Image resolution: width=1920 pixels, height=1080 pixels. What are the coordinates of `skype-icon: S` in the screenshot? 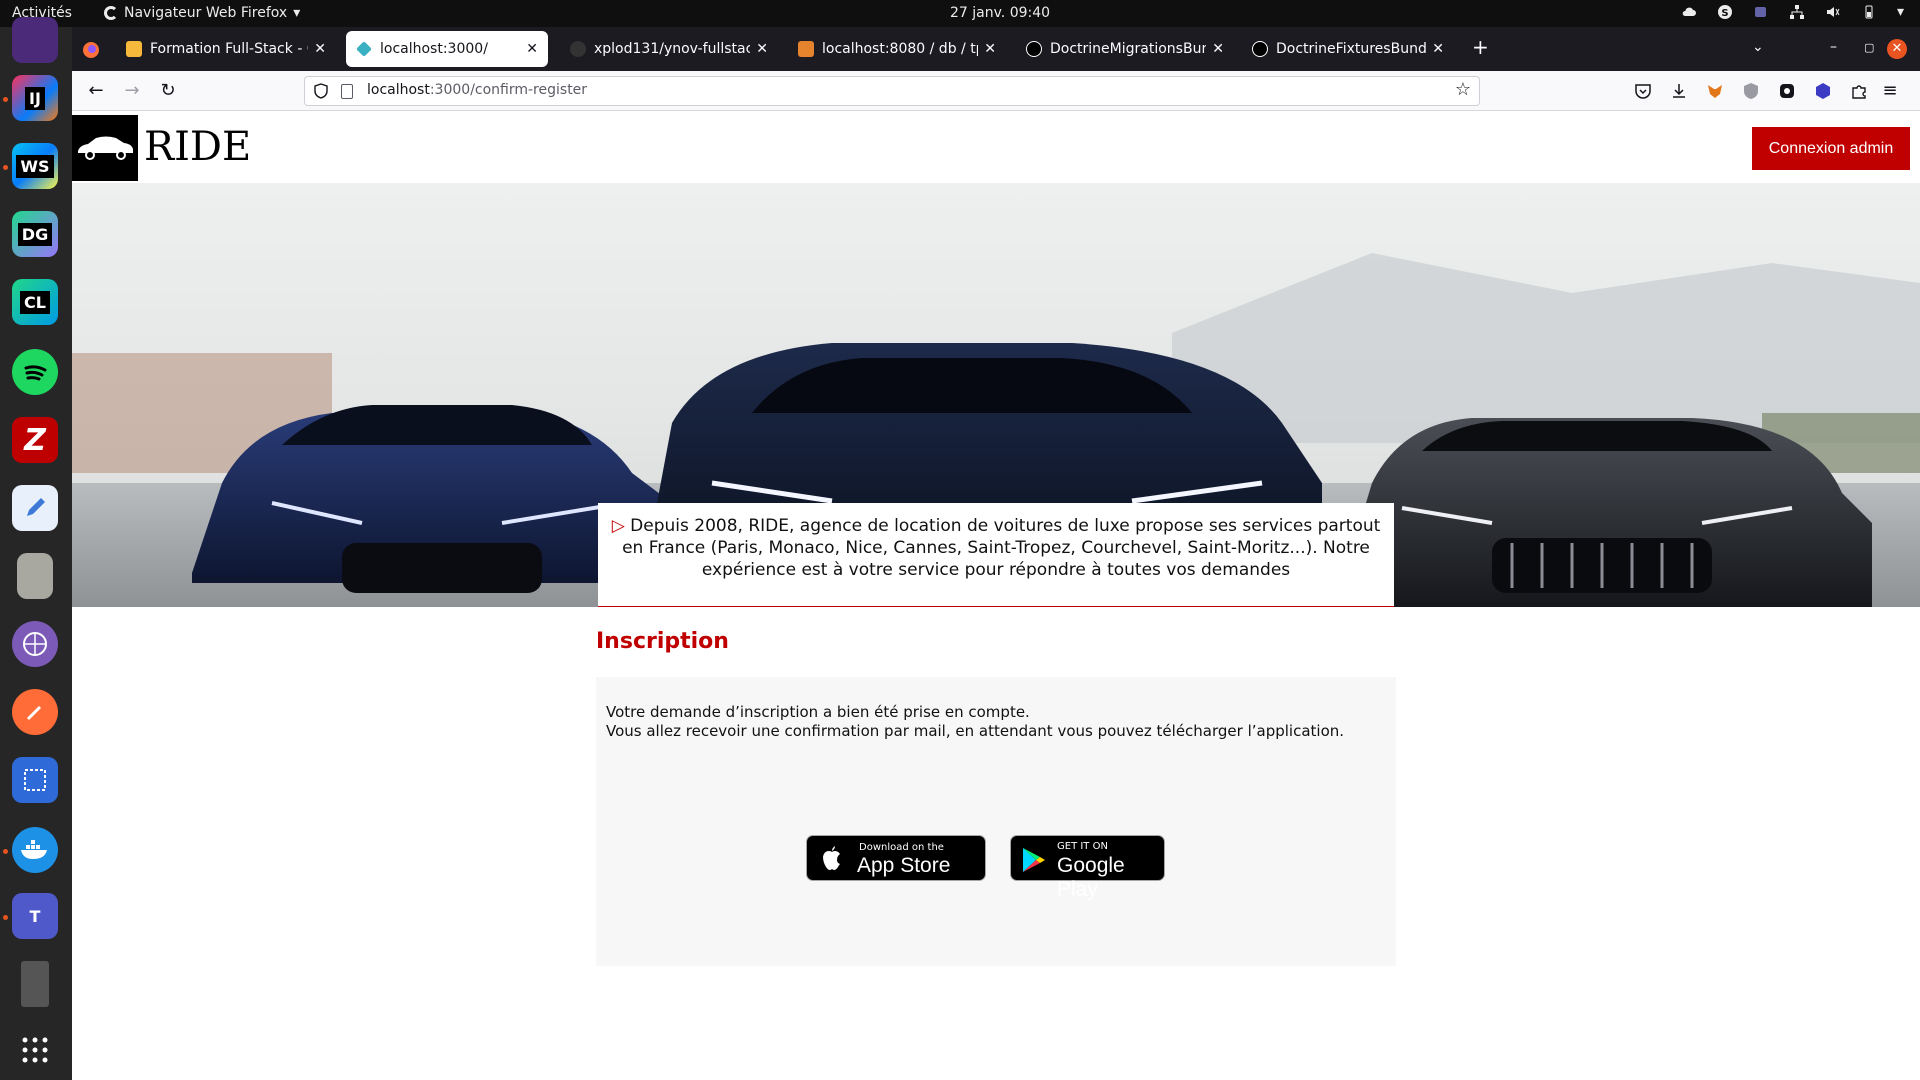 It's located at (1725, 12).